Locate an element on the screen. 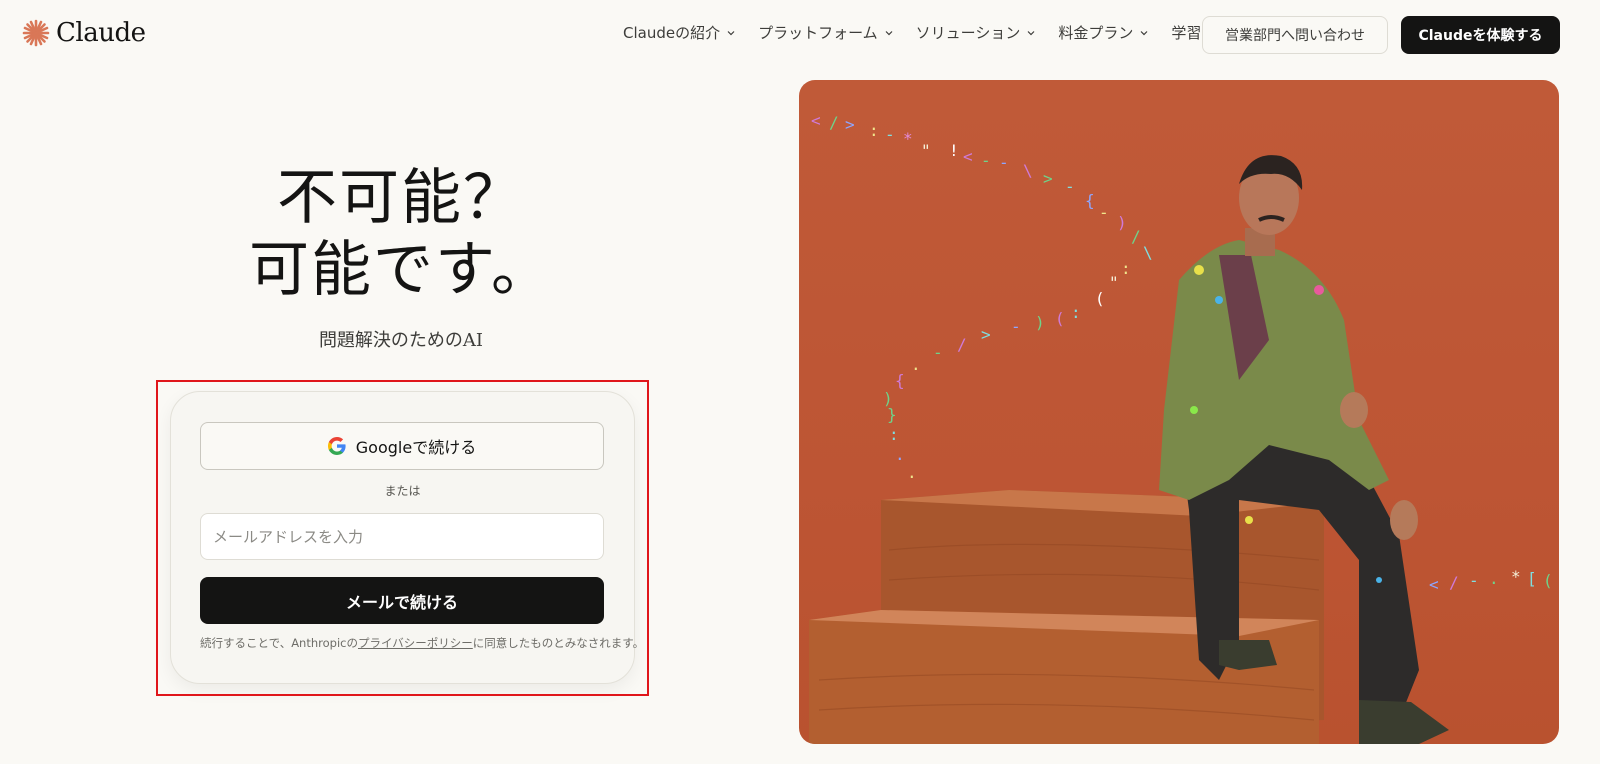  nav-platform: プラットフォーム is located at coordinates (826, 32).